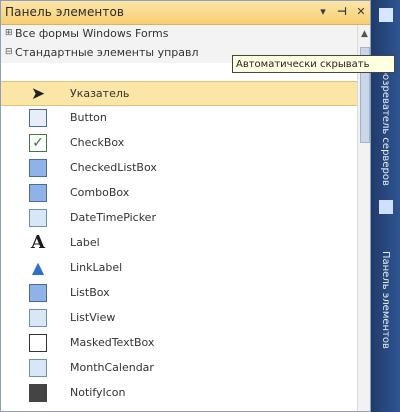  What do you see at coordinates (185, 268) in the screenshot?
I see `toolbox-item-linklabel: ▲ LinkLabel` at bounding box center [185, 268].